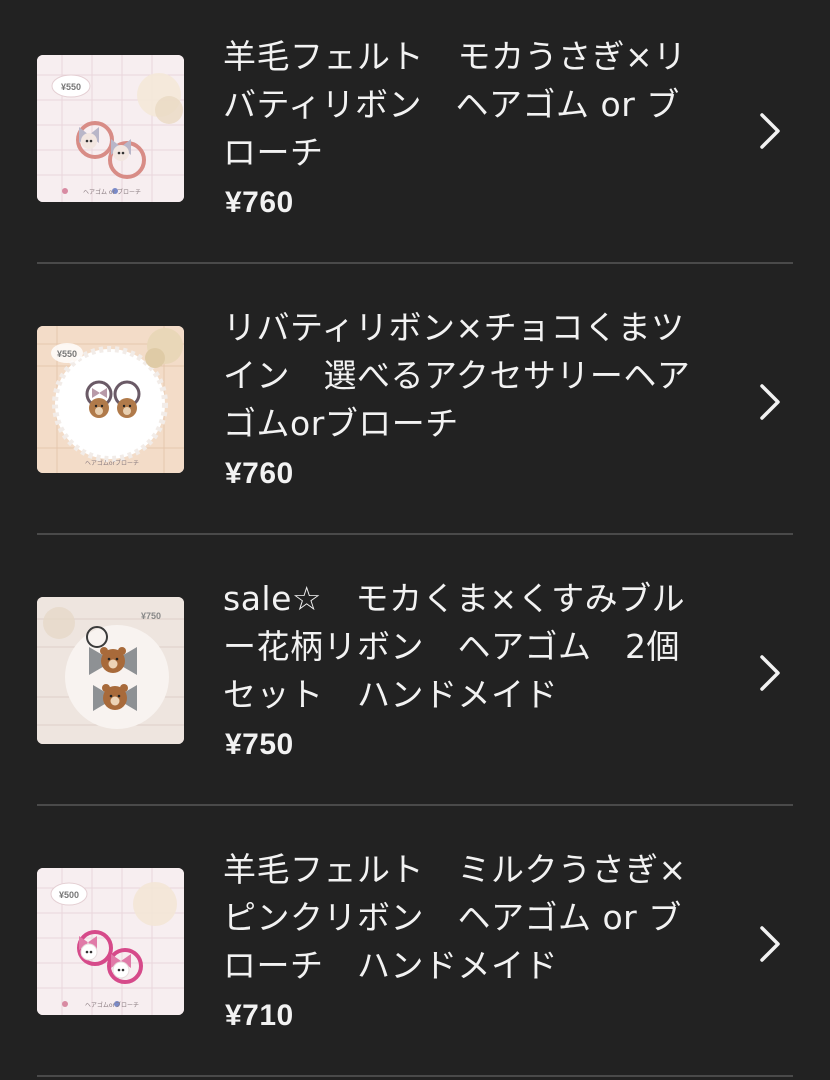 This screenshot has height=1080, width=830. What do you see at coordinates (468, 105) in the screenshot?
I see `product-title: 羊毛フェルト モカうさぎ×リバティリボン ヘアゴム or ブローチ` at bounding box center [468, 105].